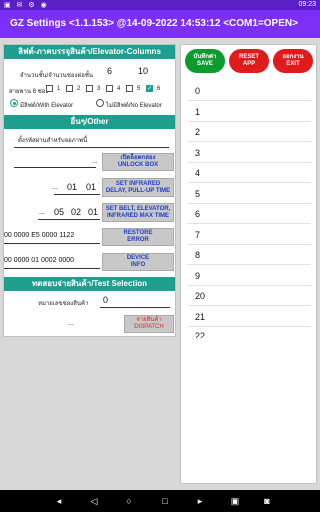 The height and width of the screenshot is (512, 320). What do you see at coordinates (135, 307) in the screenshot?
I see `product-slot-underline` at bounding box center [135, 307].